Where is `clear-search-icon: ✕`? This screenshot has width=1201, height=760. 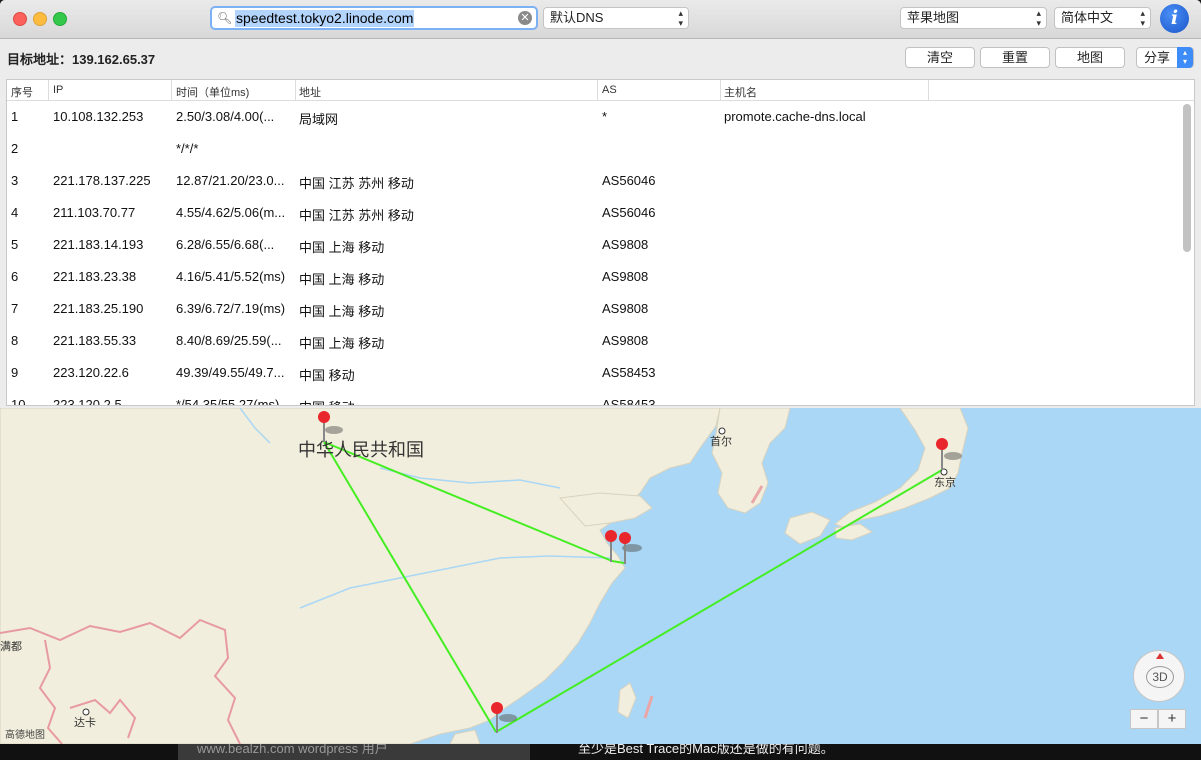
clear-search-icon: ✕ is located at coordinates (525, 18).